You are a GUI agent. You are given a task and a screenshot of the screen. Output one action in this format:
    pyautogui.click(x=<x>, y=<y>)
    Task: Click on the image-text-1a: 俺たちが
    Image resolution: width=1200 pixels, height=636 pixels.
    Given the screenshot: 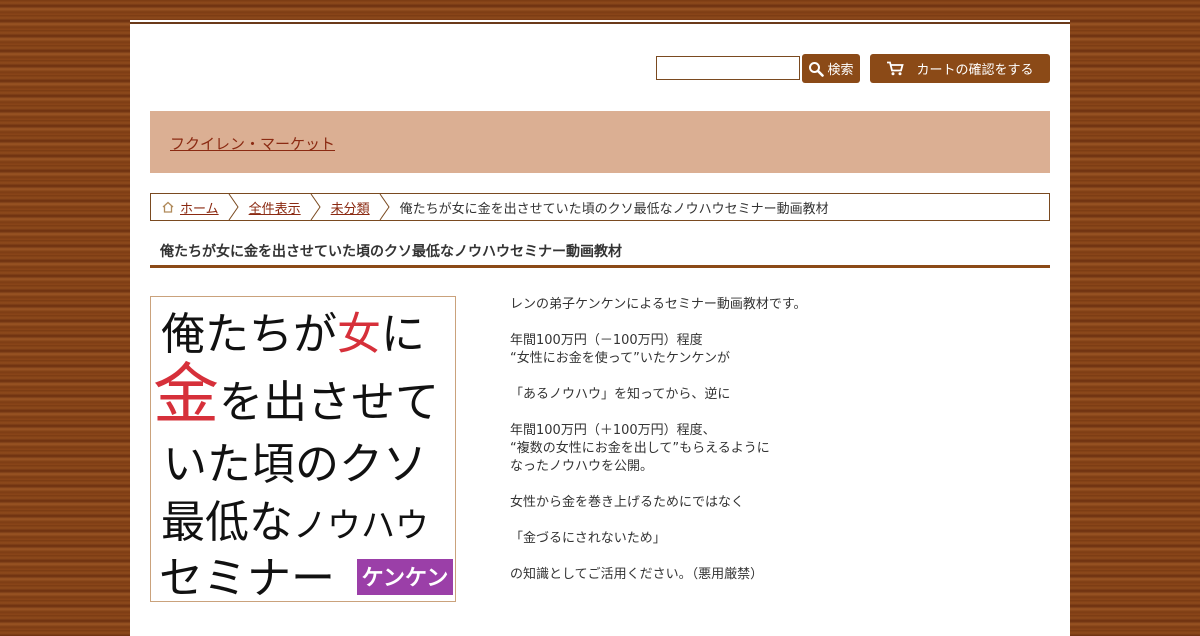 What is the action you would take?
    pyautogui.click(x=249, y=334)
    